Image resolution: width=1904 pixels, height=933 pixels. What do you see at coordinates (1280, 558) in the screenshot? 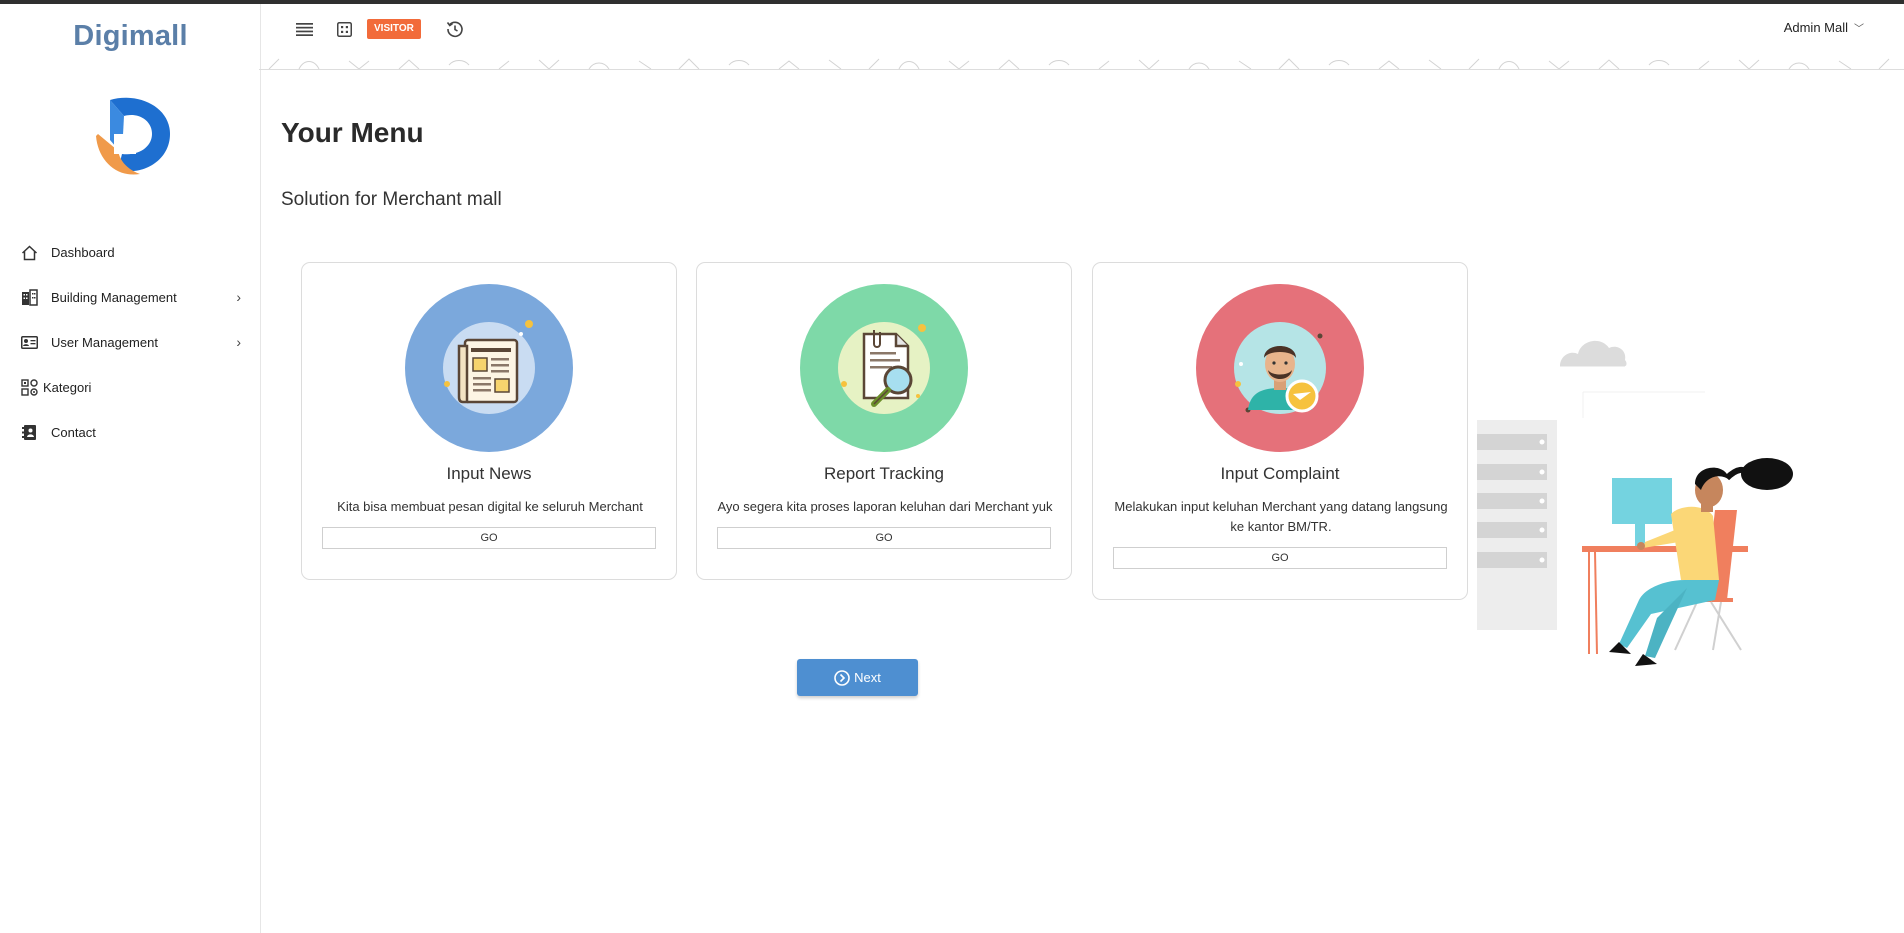
I see `go-button-input-complaint: GO` at bounding box center [1280, 558].